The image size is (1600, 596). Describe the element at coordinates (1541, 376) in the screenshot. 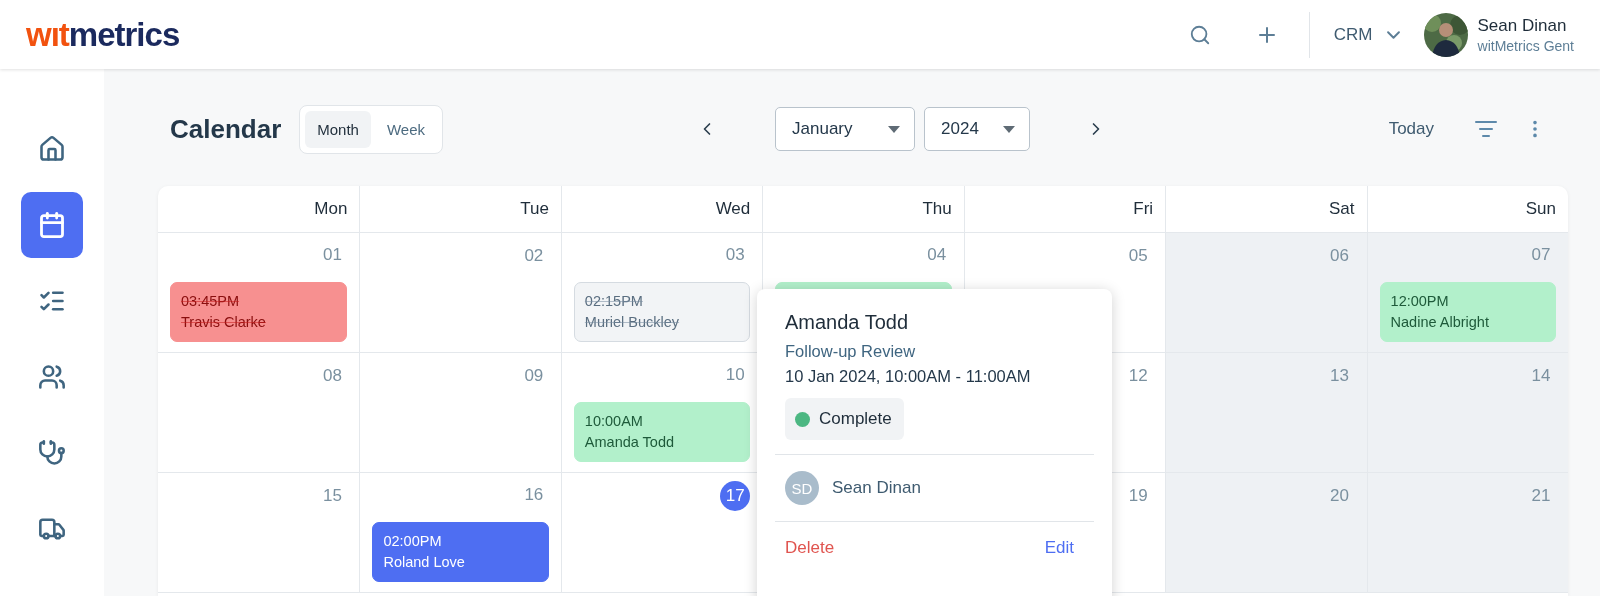

I see `day-number: 14` at that location.